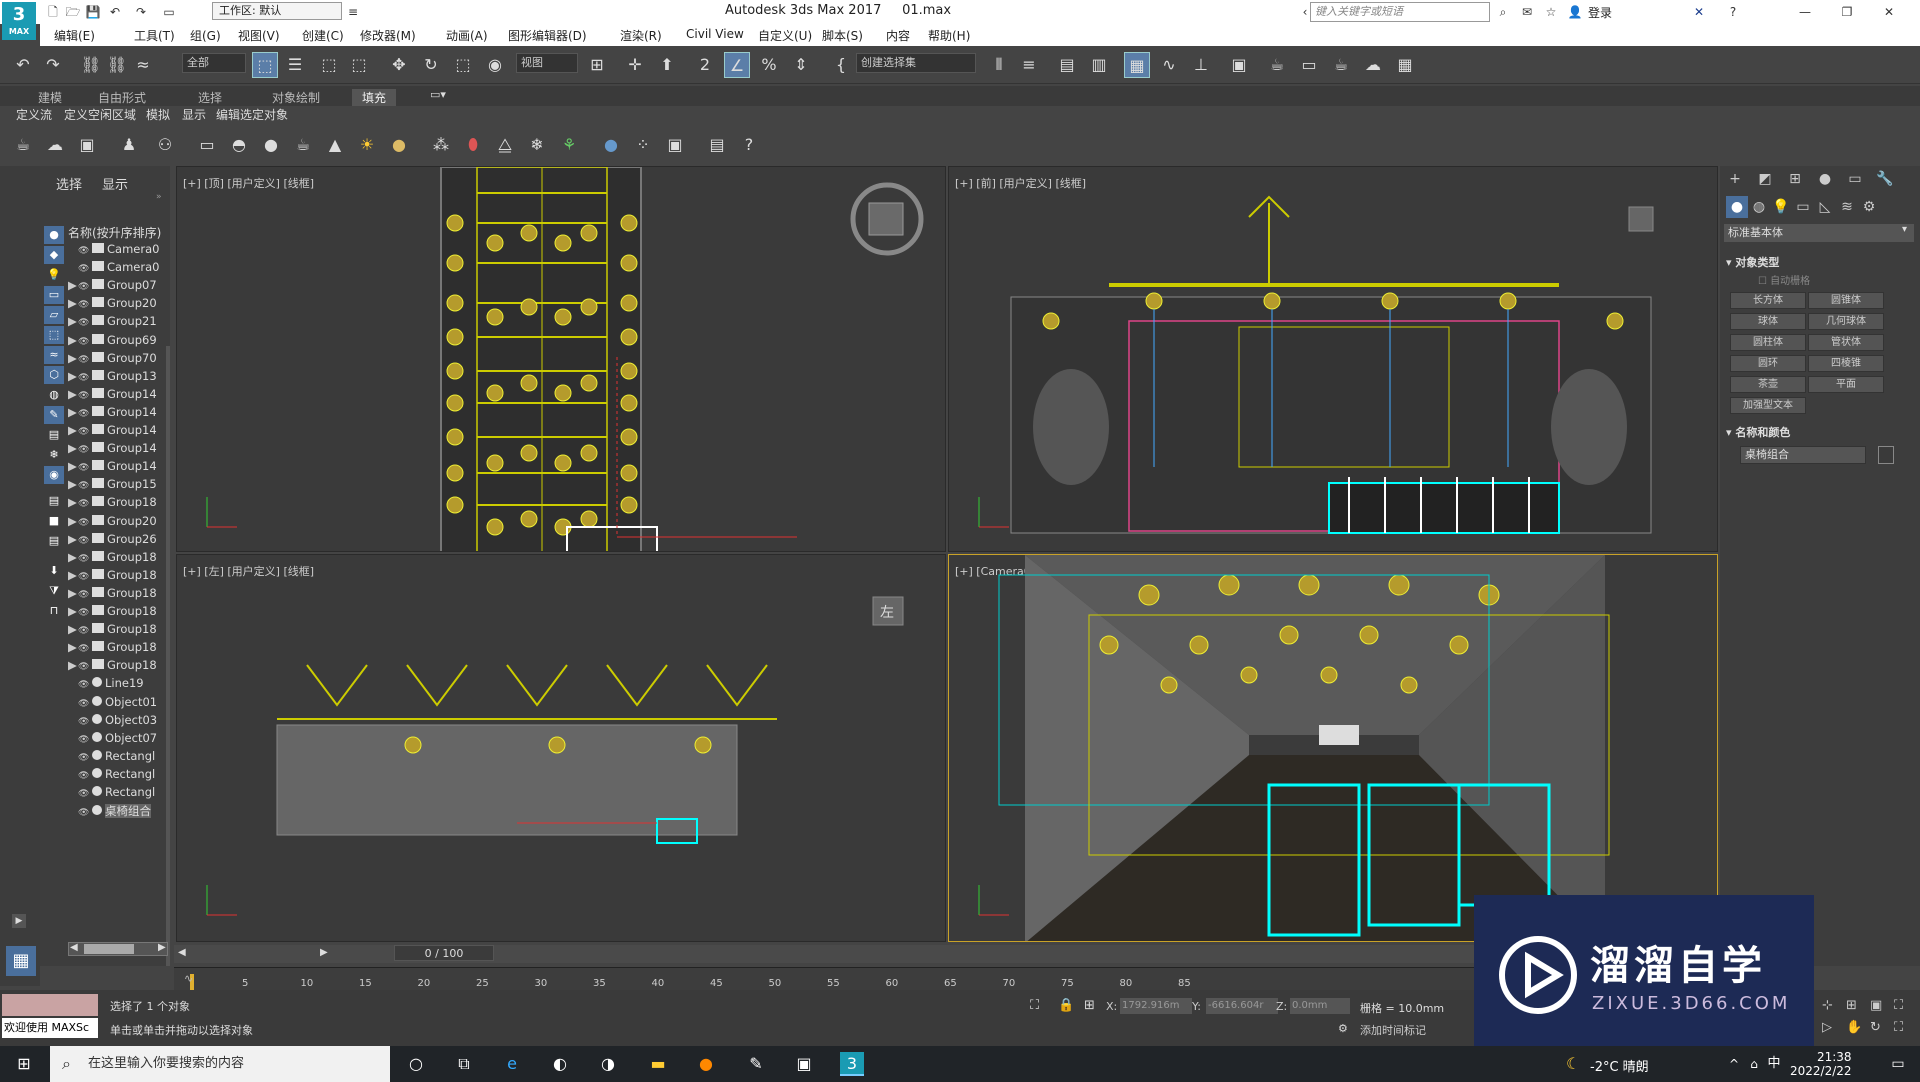  I want to click on app-icon-3: ▣, so click(804, 1064).